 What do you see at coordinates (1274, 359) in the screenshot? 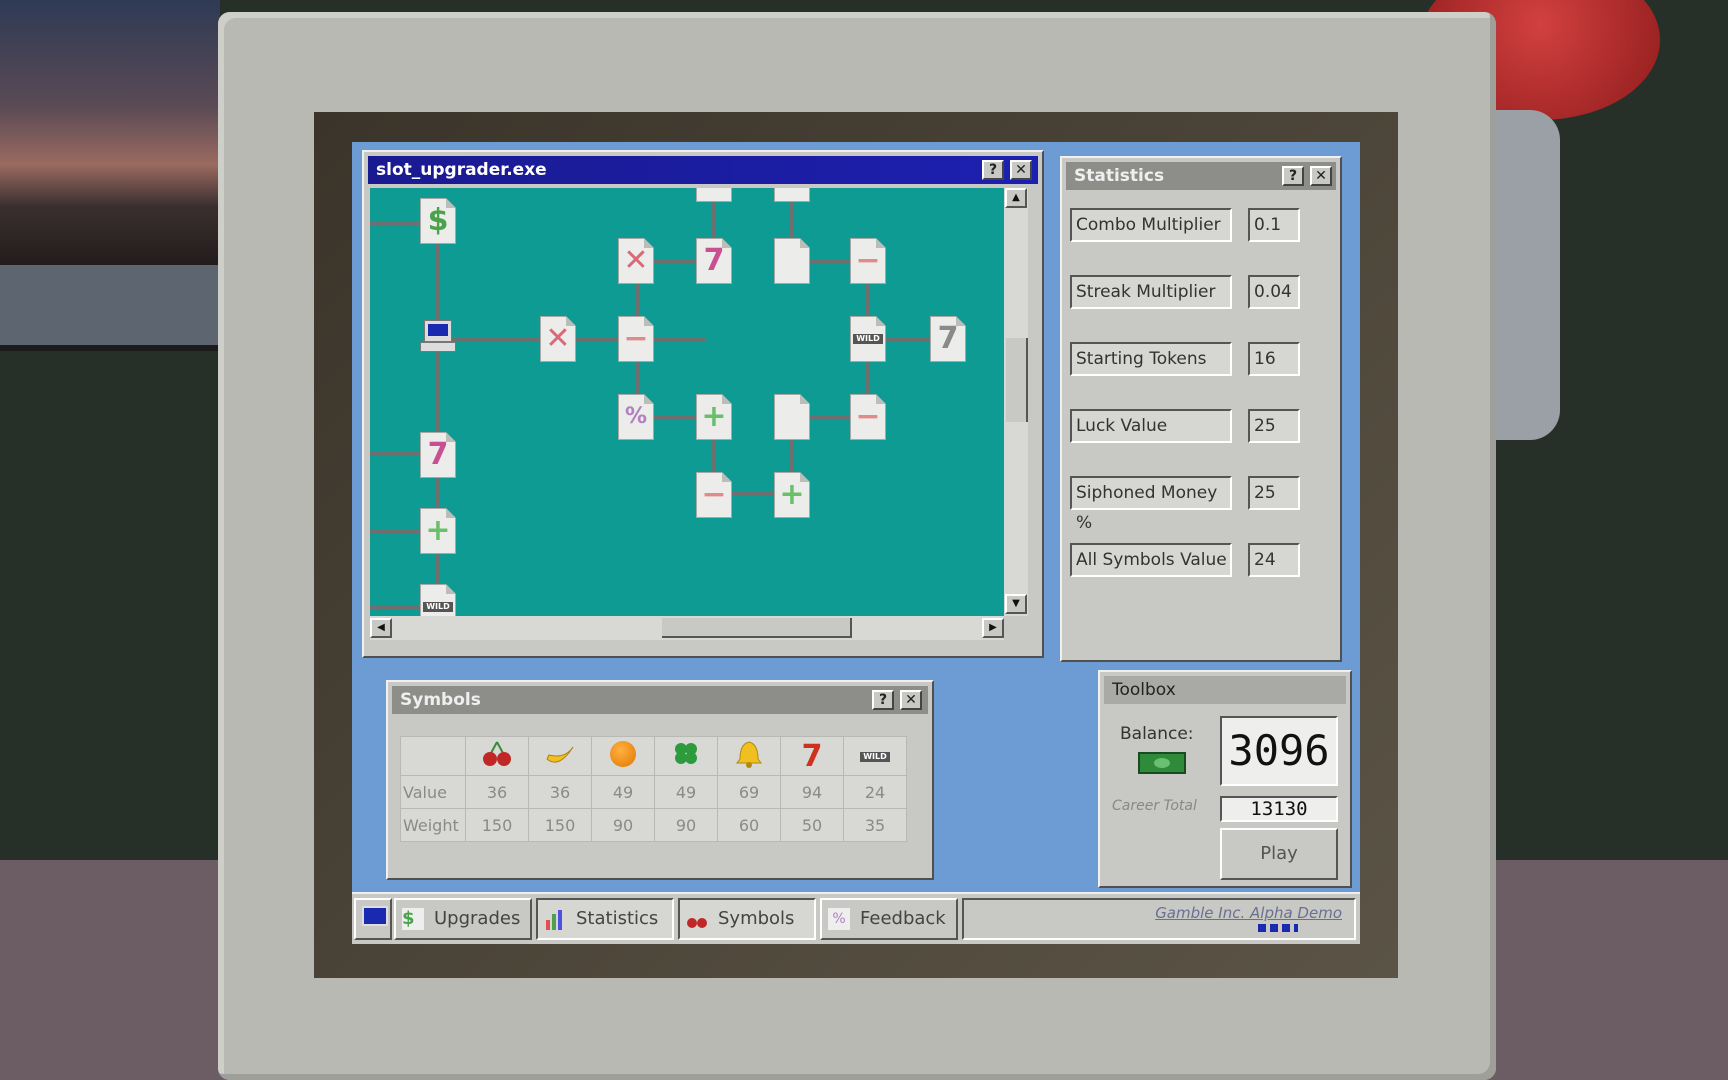
I see `stat-value: 16` at bounding box center [1274, 359].